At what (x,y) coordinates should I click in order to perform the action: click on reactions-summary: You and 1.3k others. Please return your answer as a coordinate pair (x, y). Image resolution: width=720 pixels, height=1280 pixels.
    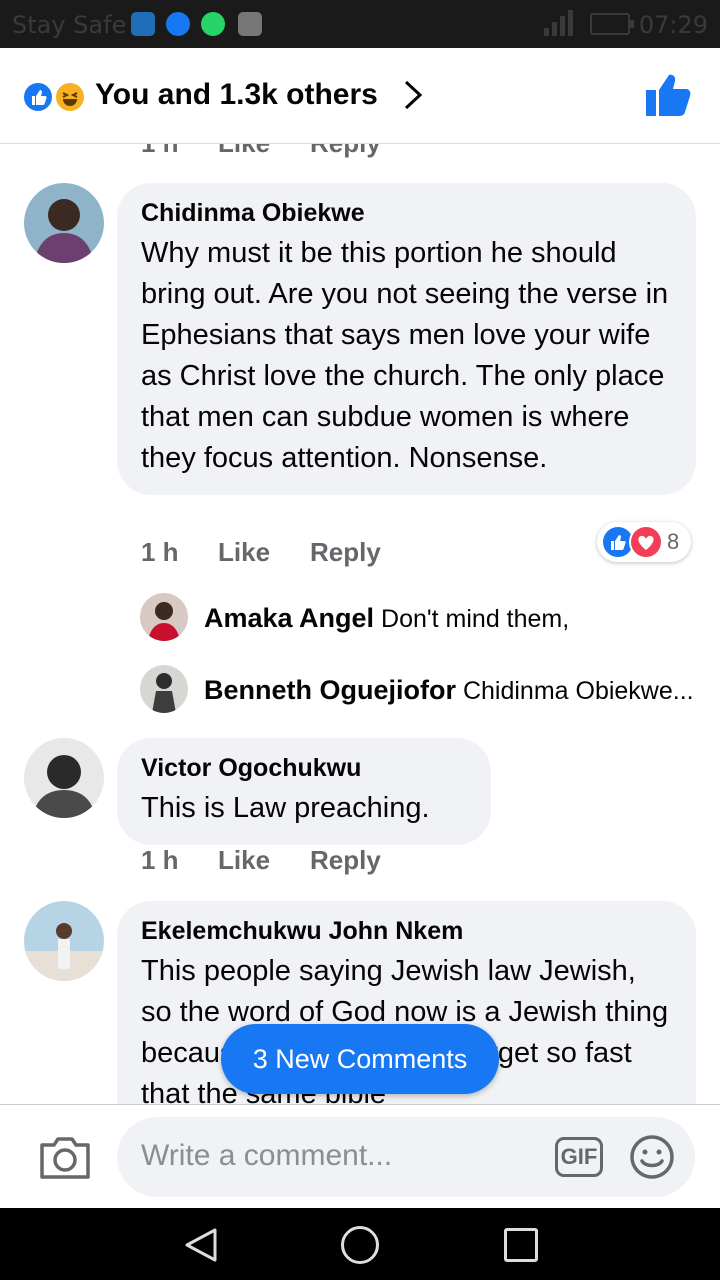
    Looking at the image, I should click on (236, 95).